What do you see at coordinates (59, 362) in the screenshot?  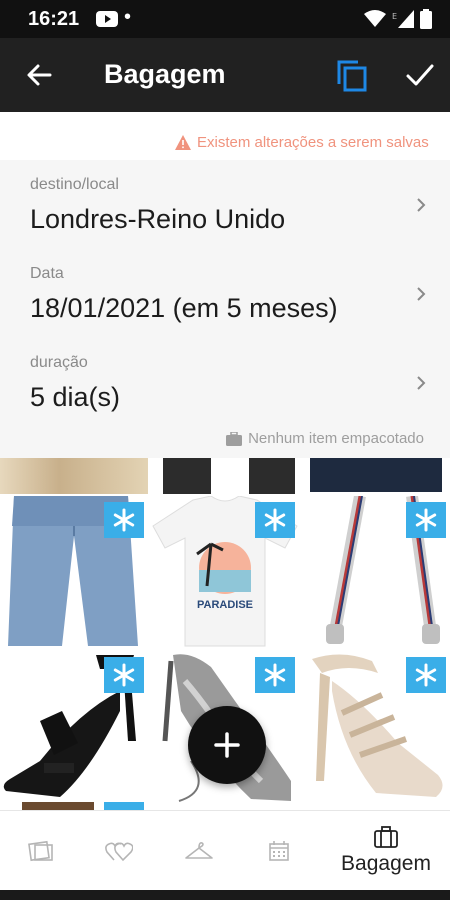 I see `duration-label: duração` at bounding box center [59, 362].